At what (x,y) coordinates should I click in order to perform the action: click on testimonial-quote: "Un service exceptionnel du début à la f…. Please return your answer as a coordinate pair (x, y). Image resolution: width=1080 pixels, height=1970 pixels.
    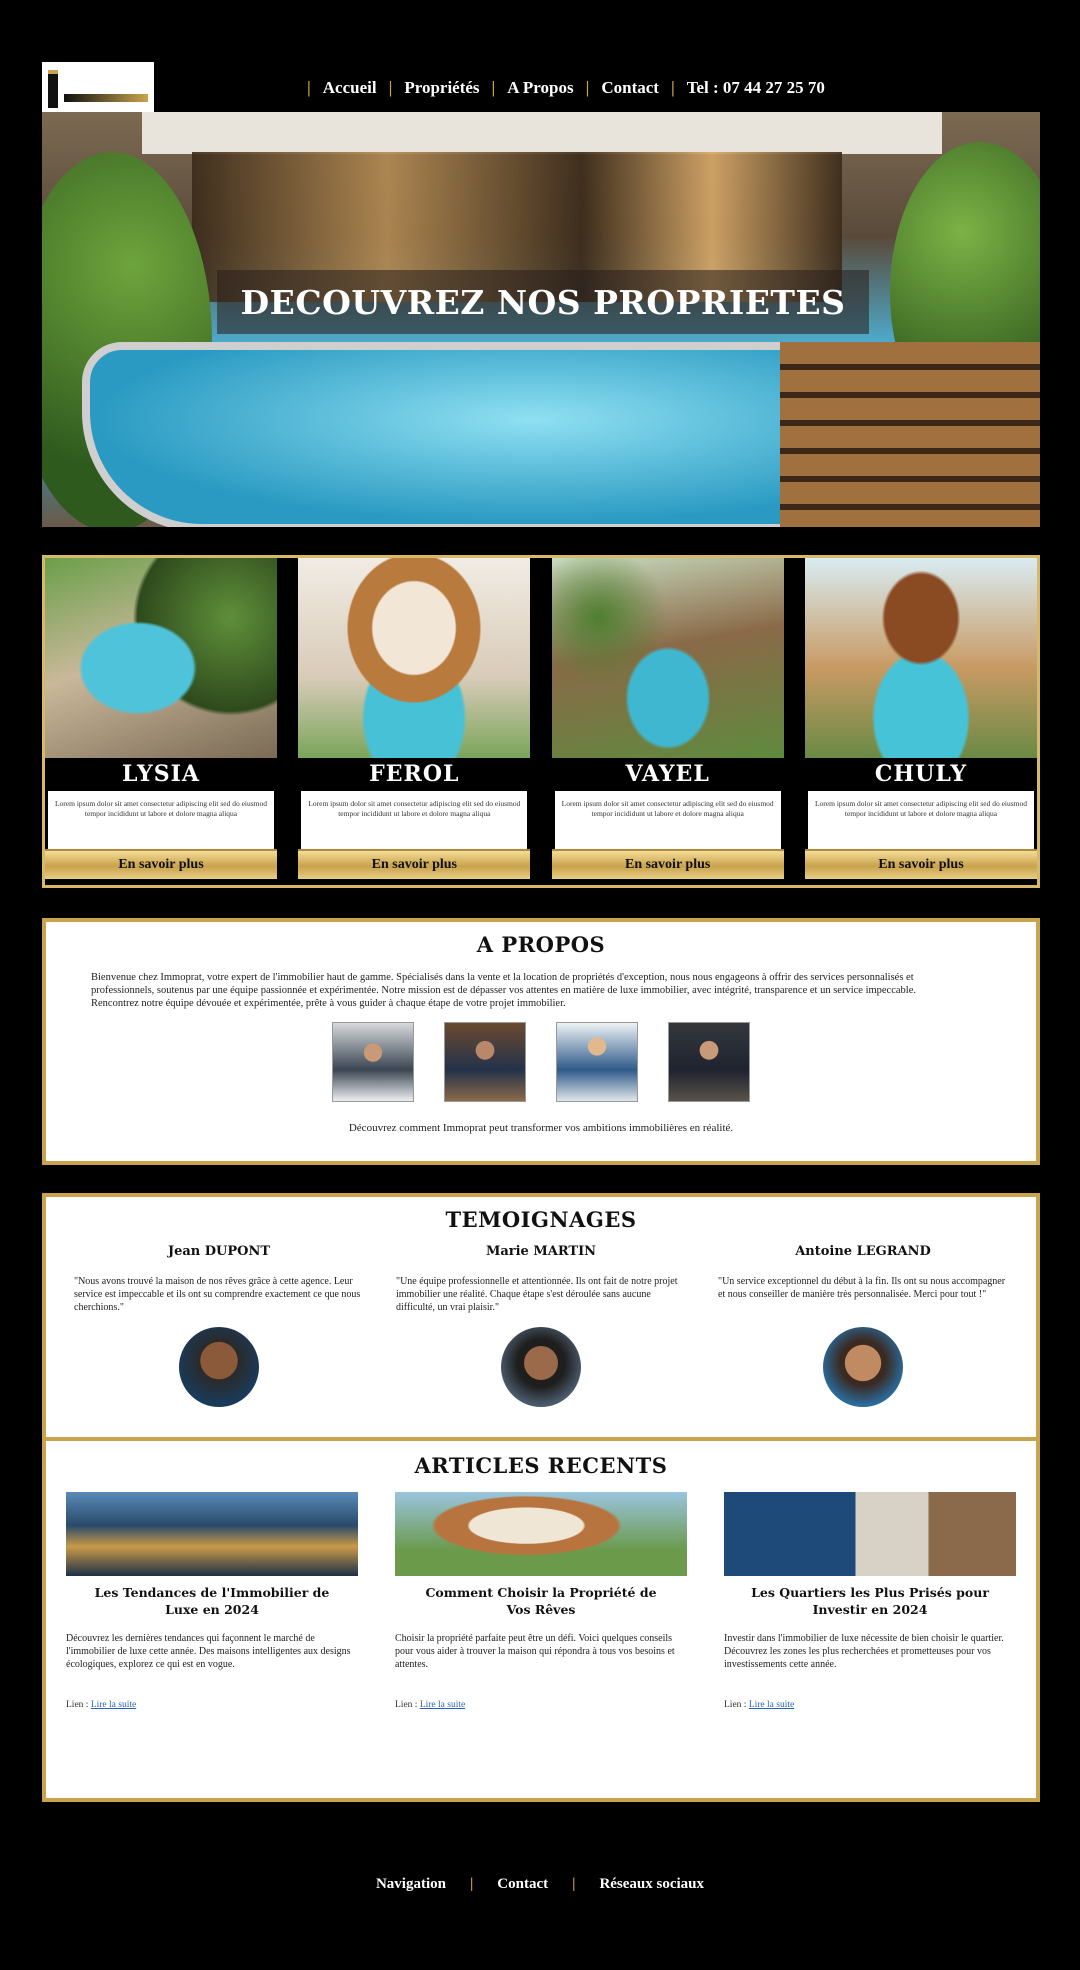
    Looking at the image, I should click on (862, 1288).